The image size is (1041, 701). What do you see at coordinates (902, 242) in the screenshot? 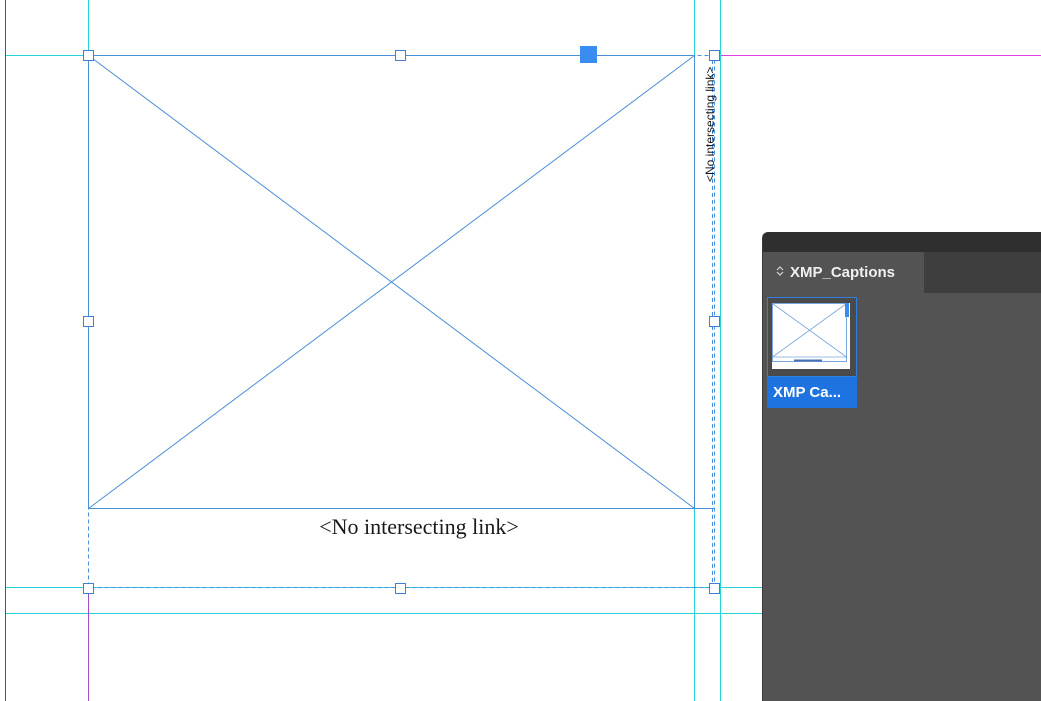
I see `panel-titlebar` at bounding box center [902, 242].